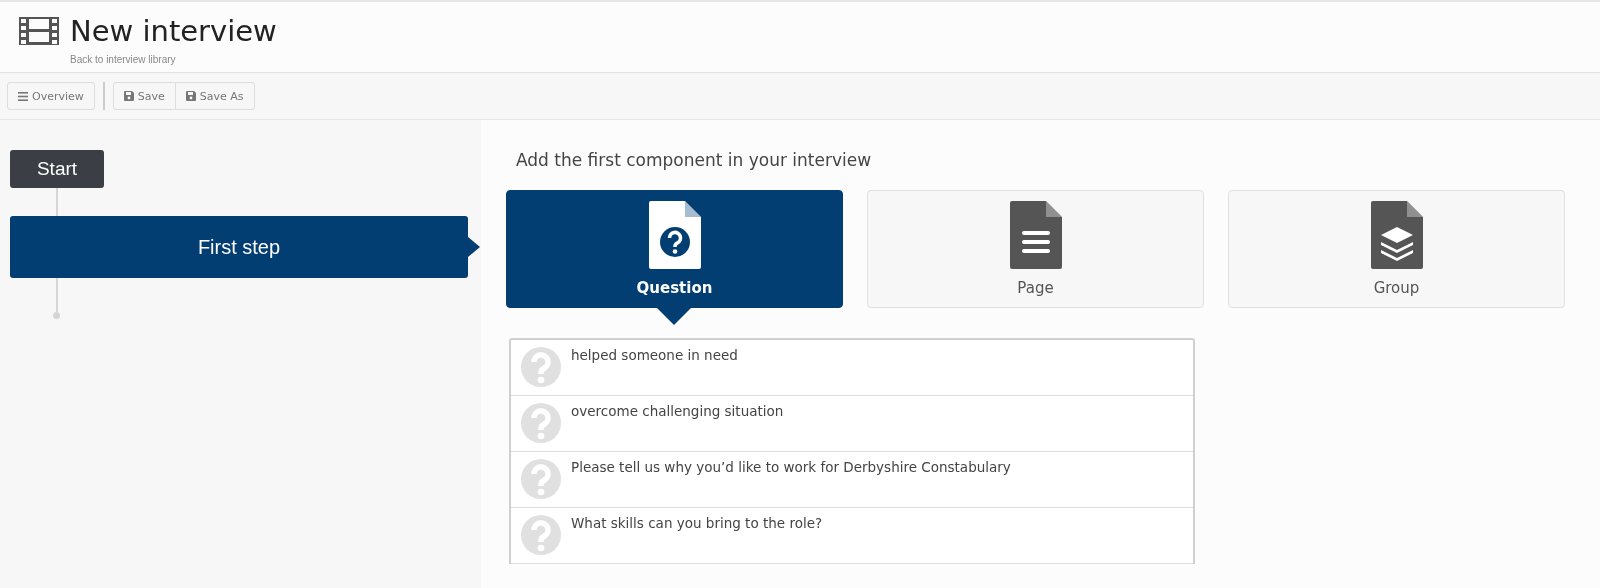  What do you see at coordinates (239, 247) in the screenshot?
I see `step-node: First step` at bounding box center [239, 247].